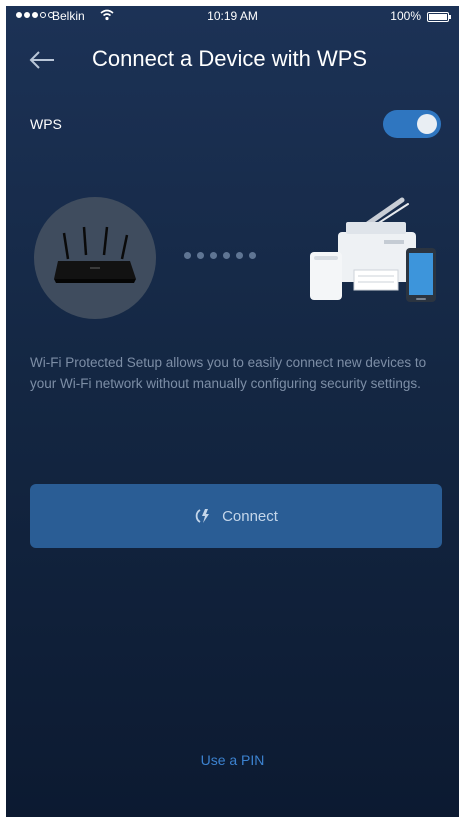 The width and height of the screenshot is (465, 823). What do you see at coordinates (220, 255) in the screenshot?
I see `connection-dots` at bounding box center [220, 255].